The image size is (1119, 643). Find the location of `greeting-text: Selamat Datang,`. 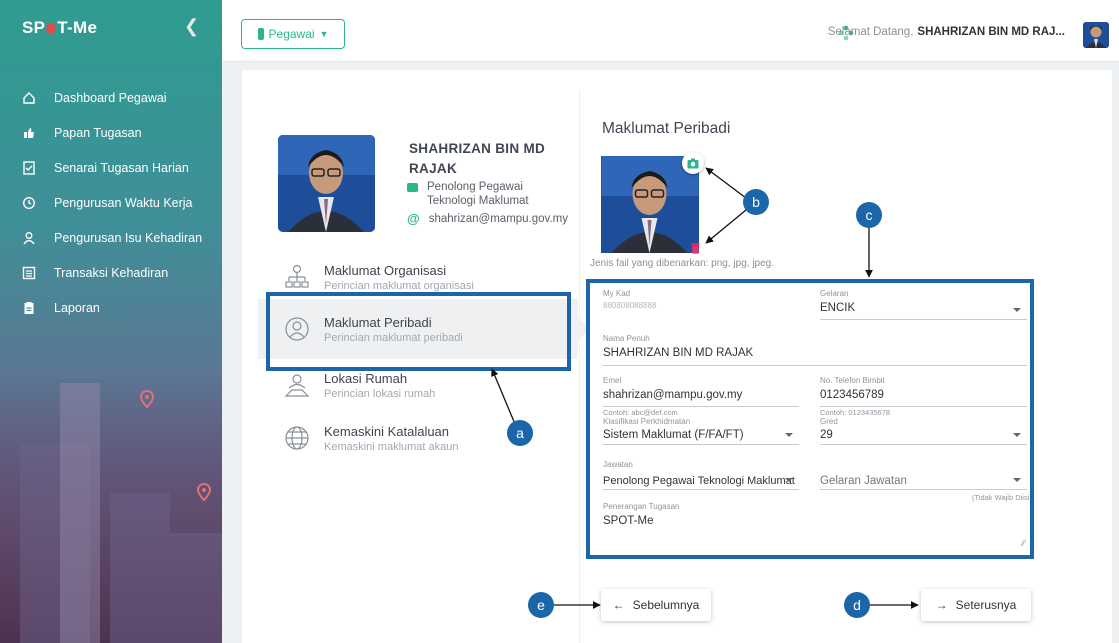

greeting-text: Selamat Datang, is located at coordinates (870, 32).